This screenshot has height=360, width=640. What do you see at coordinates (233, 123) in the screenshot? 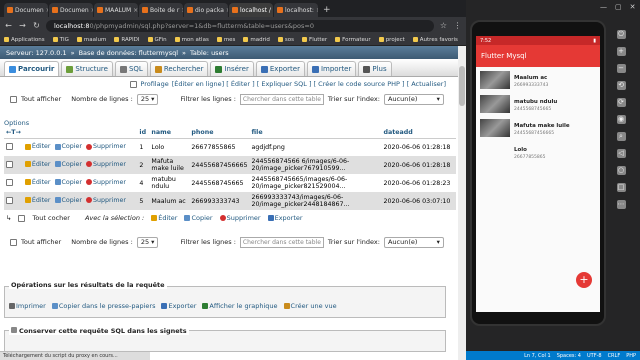
I see `options-link: Options` at bounding box center [233, 123].